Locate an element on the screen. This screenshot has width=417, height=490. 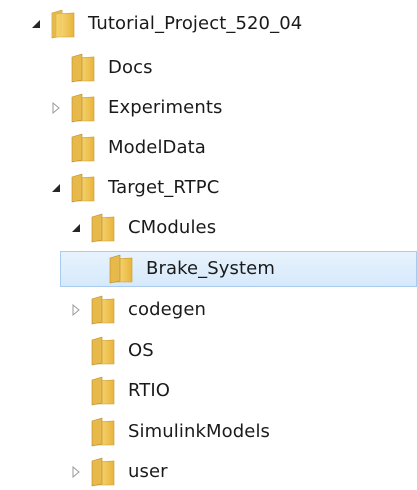
tree-item-target-rtpc: Target_RTPC is located at coordinates (208, 188).